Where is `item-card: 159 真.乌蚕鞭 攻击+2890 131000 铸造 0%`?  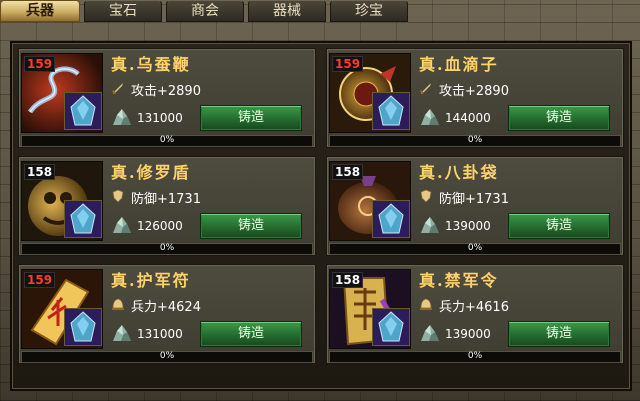
item-card: 159 真.乌蚕鞭 攻击+2890 131000 铸造 0% is located at coordinates (167, 98).